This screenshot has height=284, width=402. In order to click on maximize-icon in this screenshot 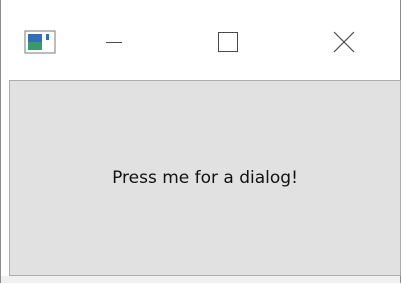, I will do `click(228, 42)`.